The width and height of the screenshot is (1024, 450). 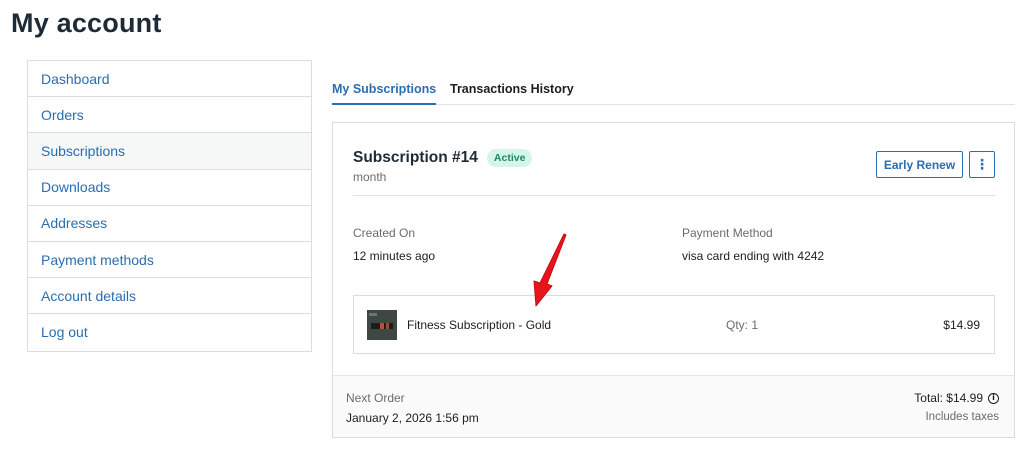 I want to click on subscription-period: month, so click(x=370, y=177).